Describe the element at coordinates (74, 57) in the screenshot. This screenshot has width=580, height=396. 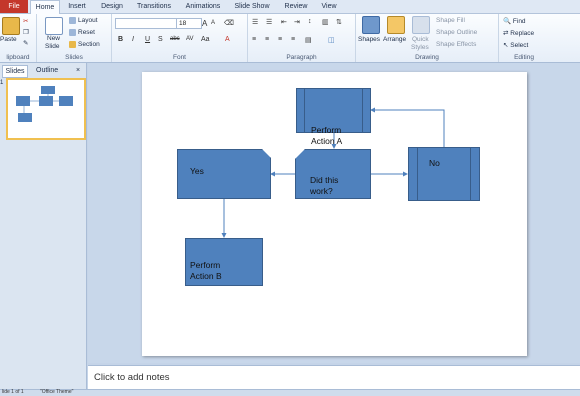
I see `slides-group-label: Slides` at that location.